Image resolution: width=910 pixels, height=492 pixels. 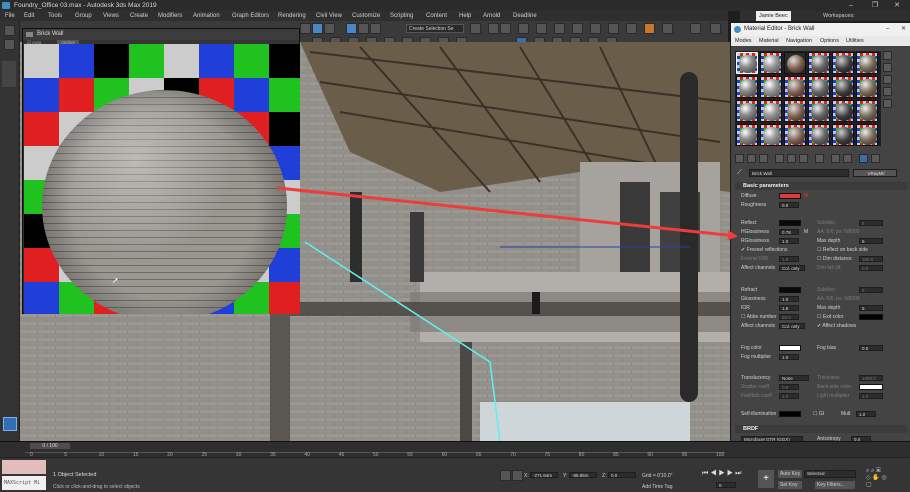 What do you see at coordinates (871, 387) in the screenshot?
I see `back-side-color-swatch` at bounding box center [871, 387].